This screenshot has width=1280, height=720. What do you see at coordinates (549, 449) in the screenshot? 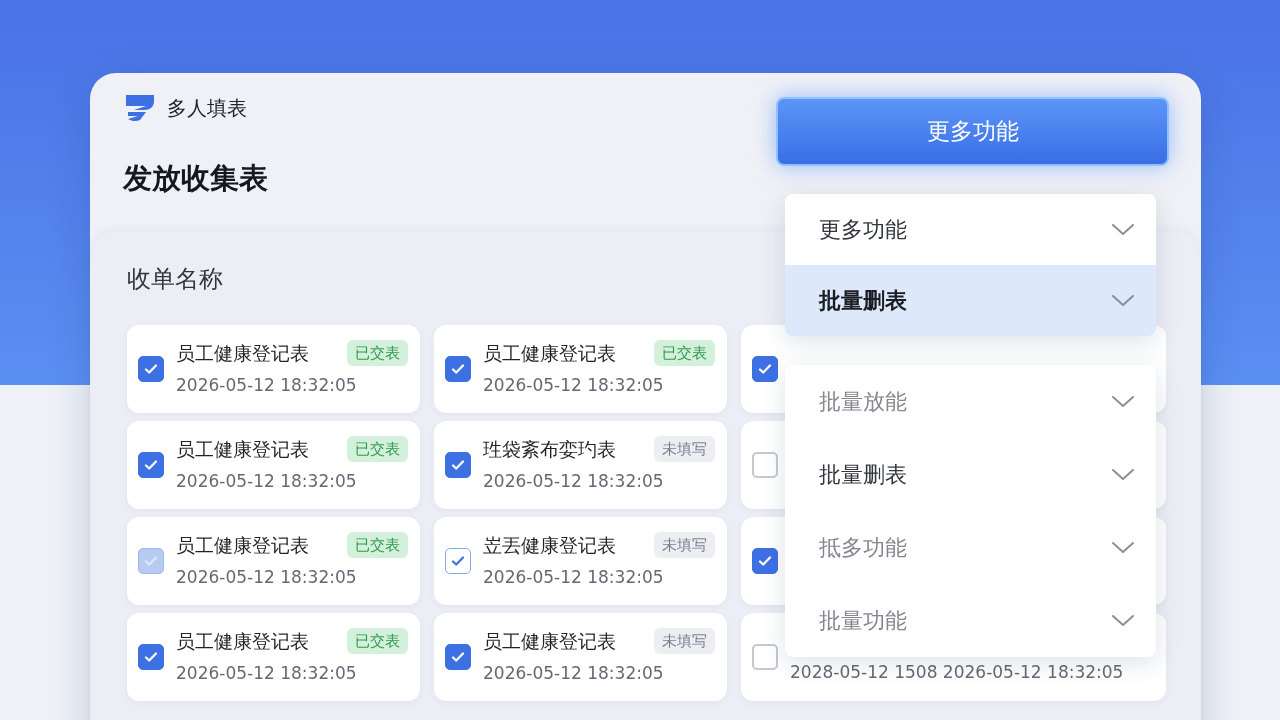
I see `form-title: 珄袋紊布娈玓表` at bounding box center [549, 449].